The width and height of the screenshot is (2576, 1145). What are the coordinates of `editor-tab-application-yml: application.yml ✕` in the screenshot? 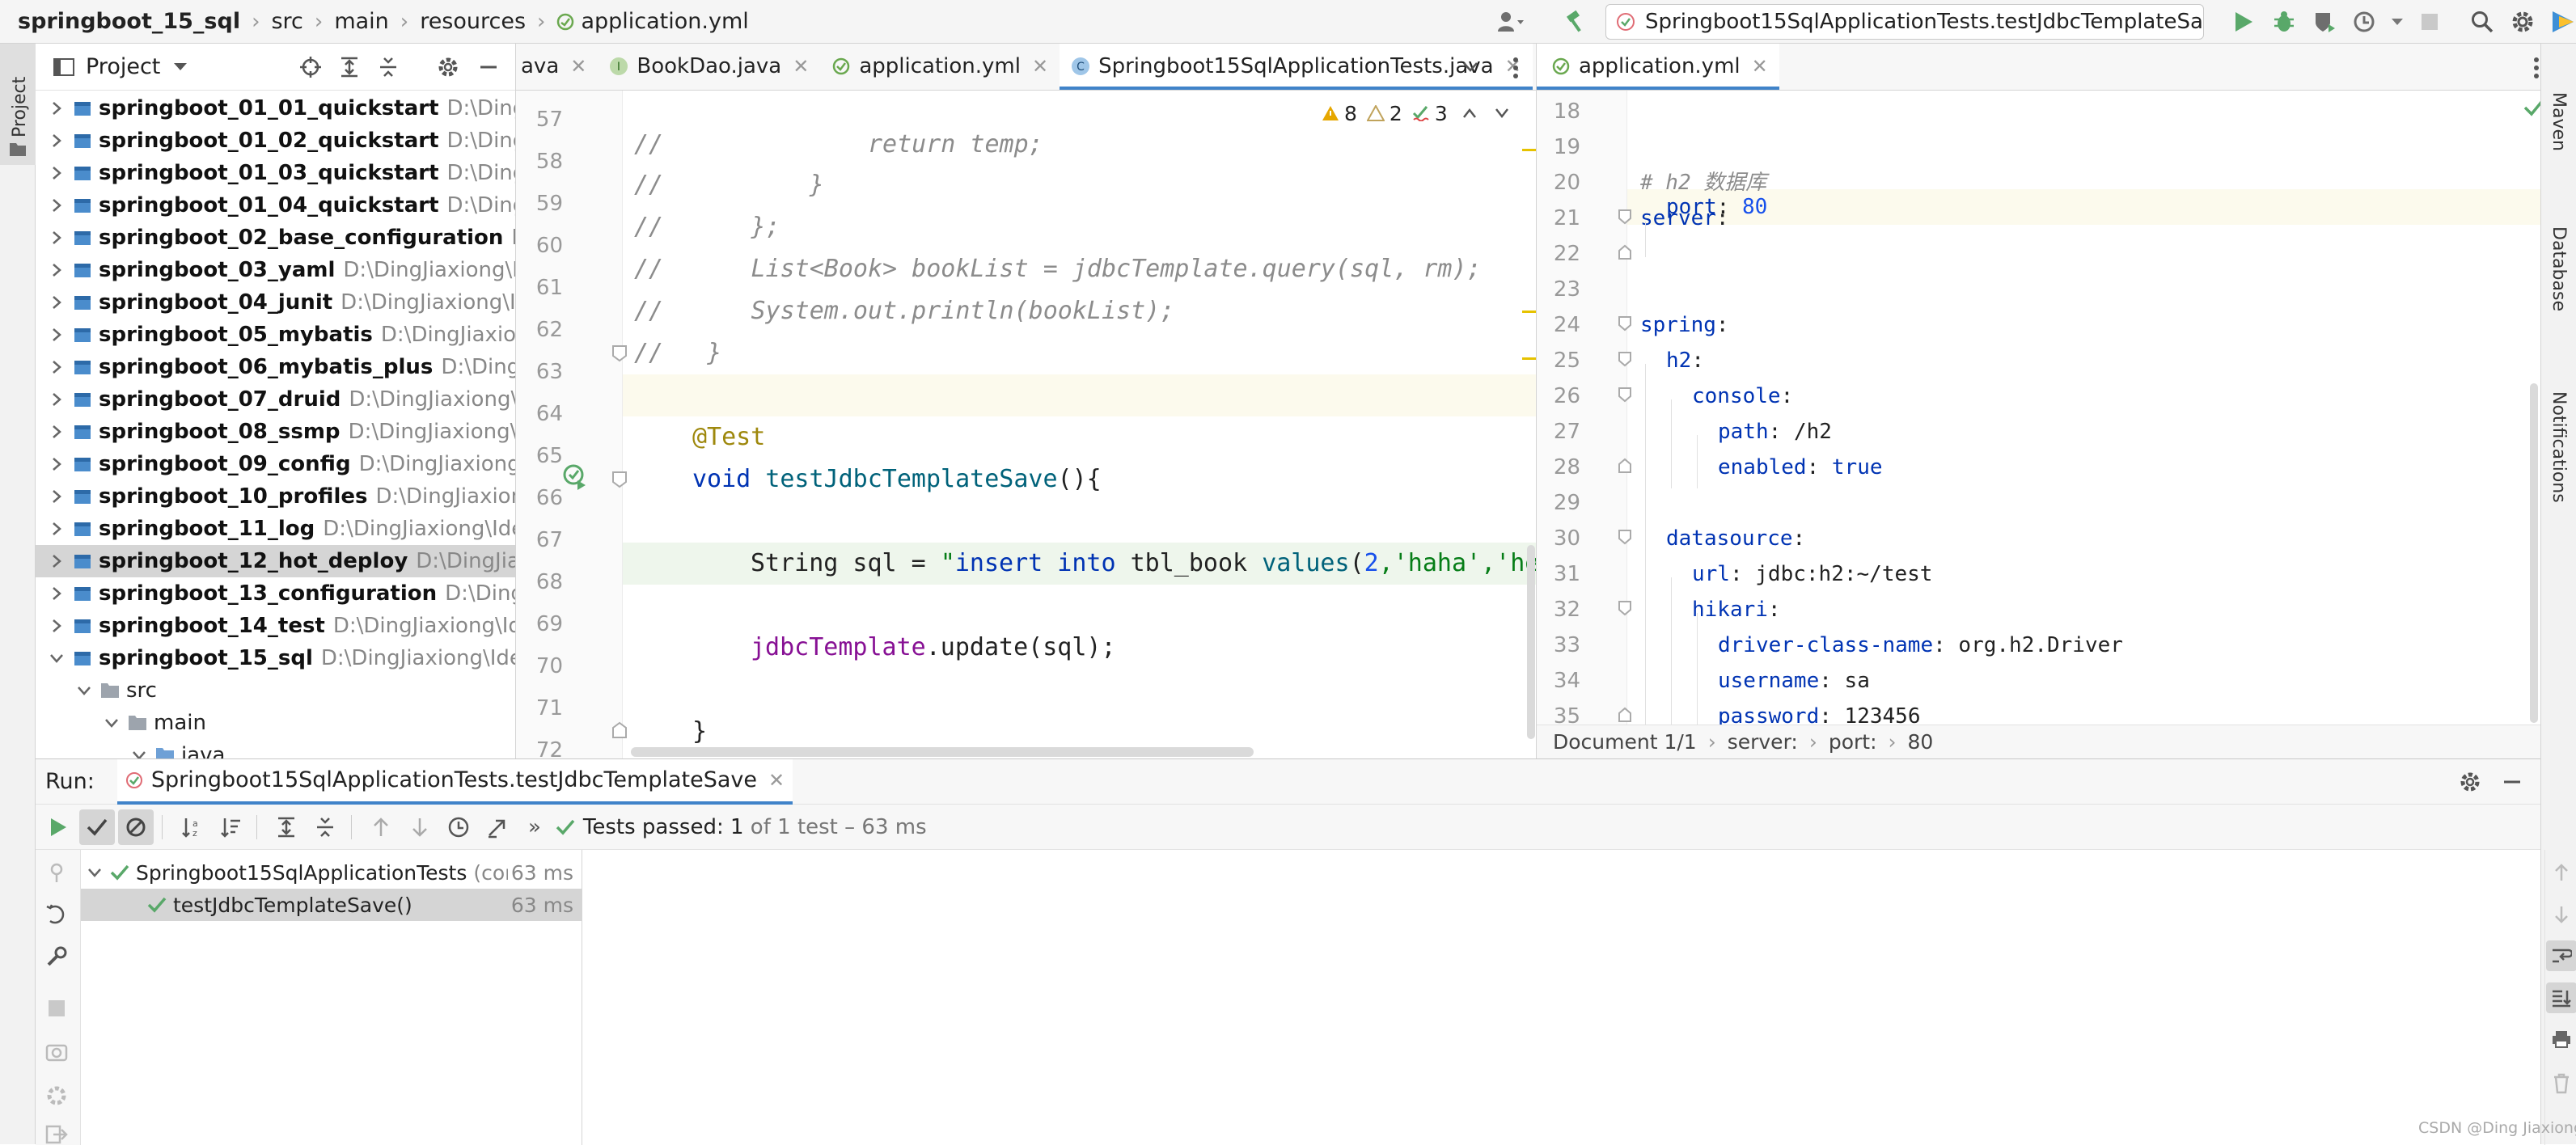 It's located at (1658, 67).